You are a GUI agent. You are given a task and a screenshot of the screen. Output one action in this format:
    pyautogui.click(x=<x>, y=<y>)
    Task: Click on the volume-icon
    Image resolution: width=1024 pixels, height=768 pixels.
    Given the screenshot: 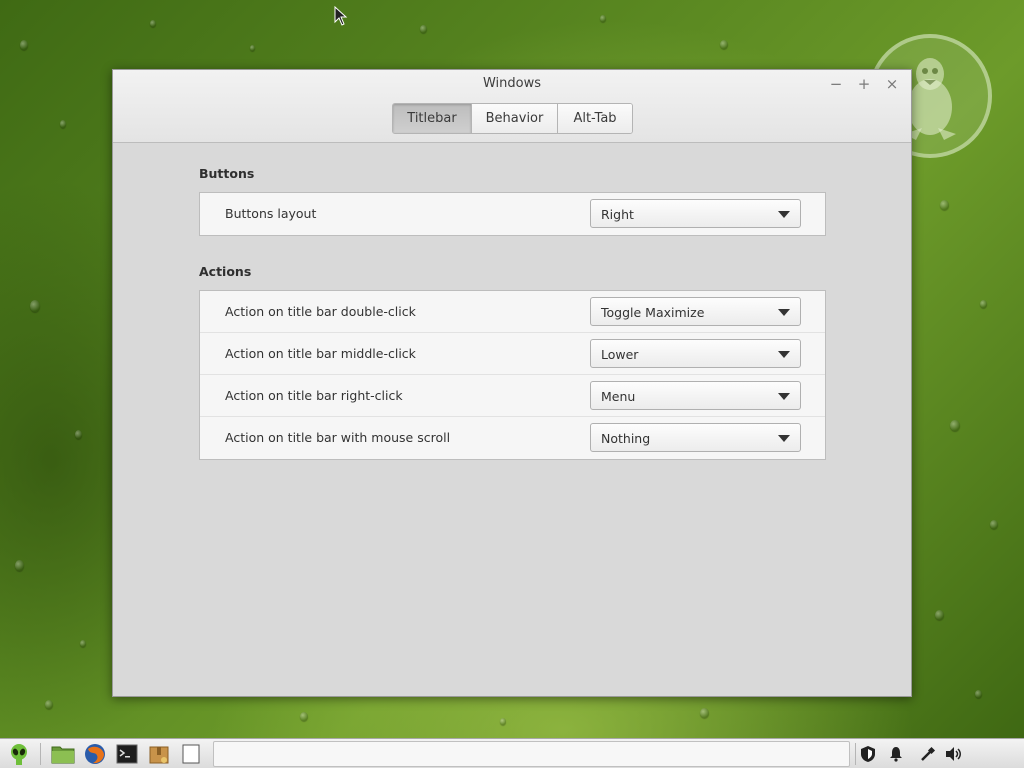 What is the action you would take?
    pyautogui.click(x=954, y=754)
    